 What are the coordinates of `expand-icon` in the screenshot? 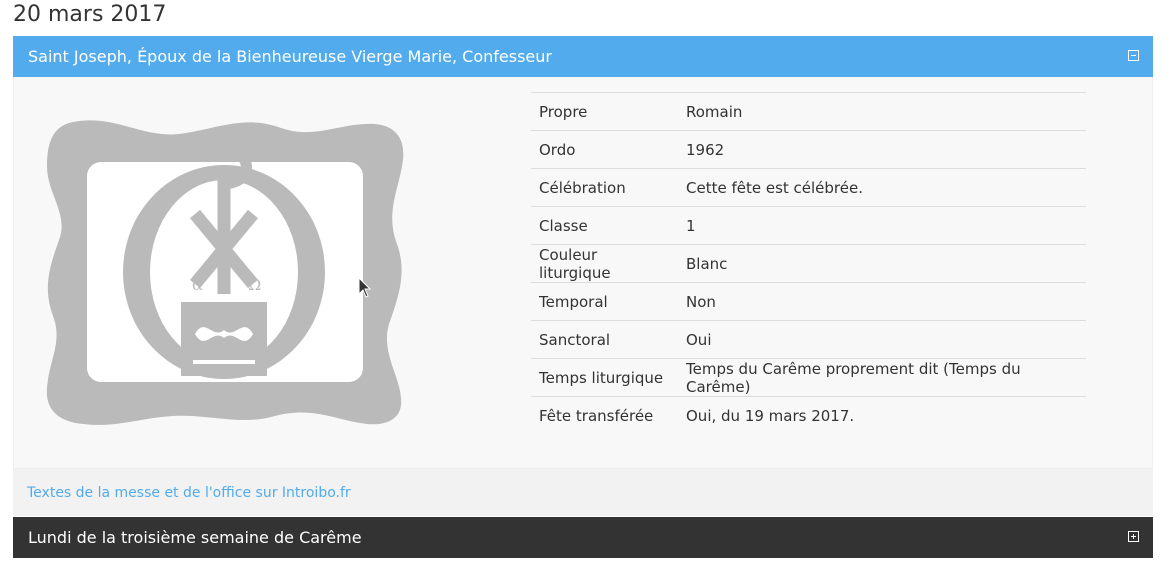 It's located at (1133, 536).